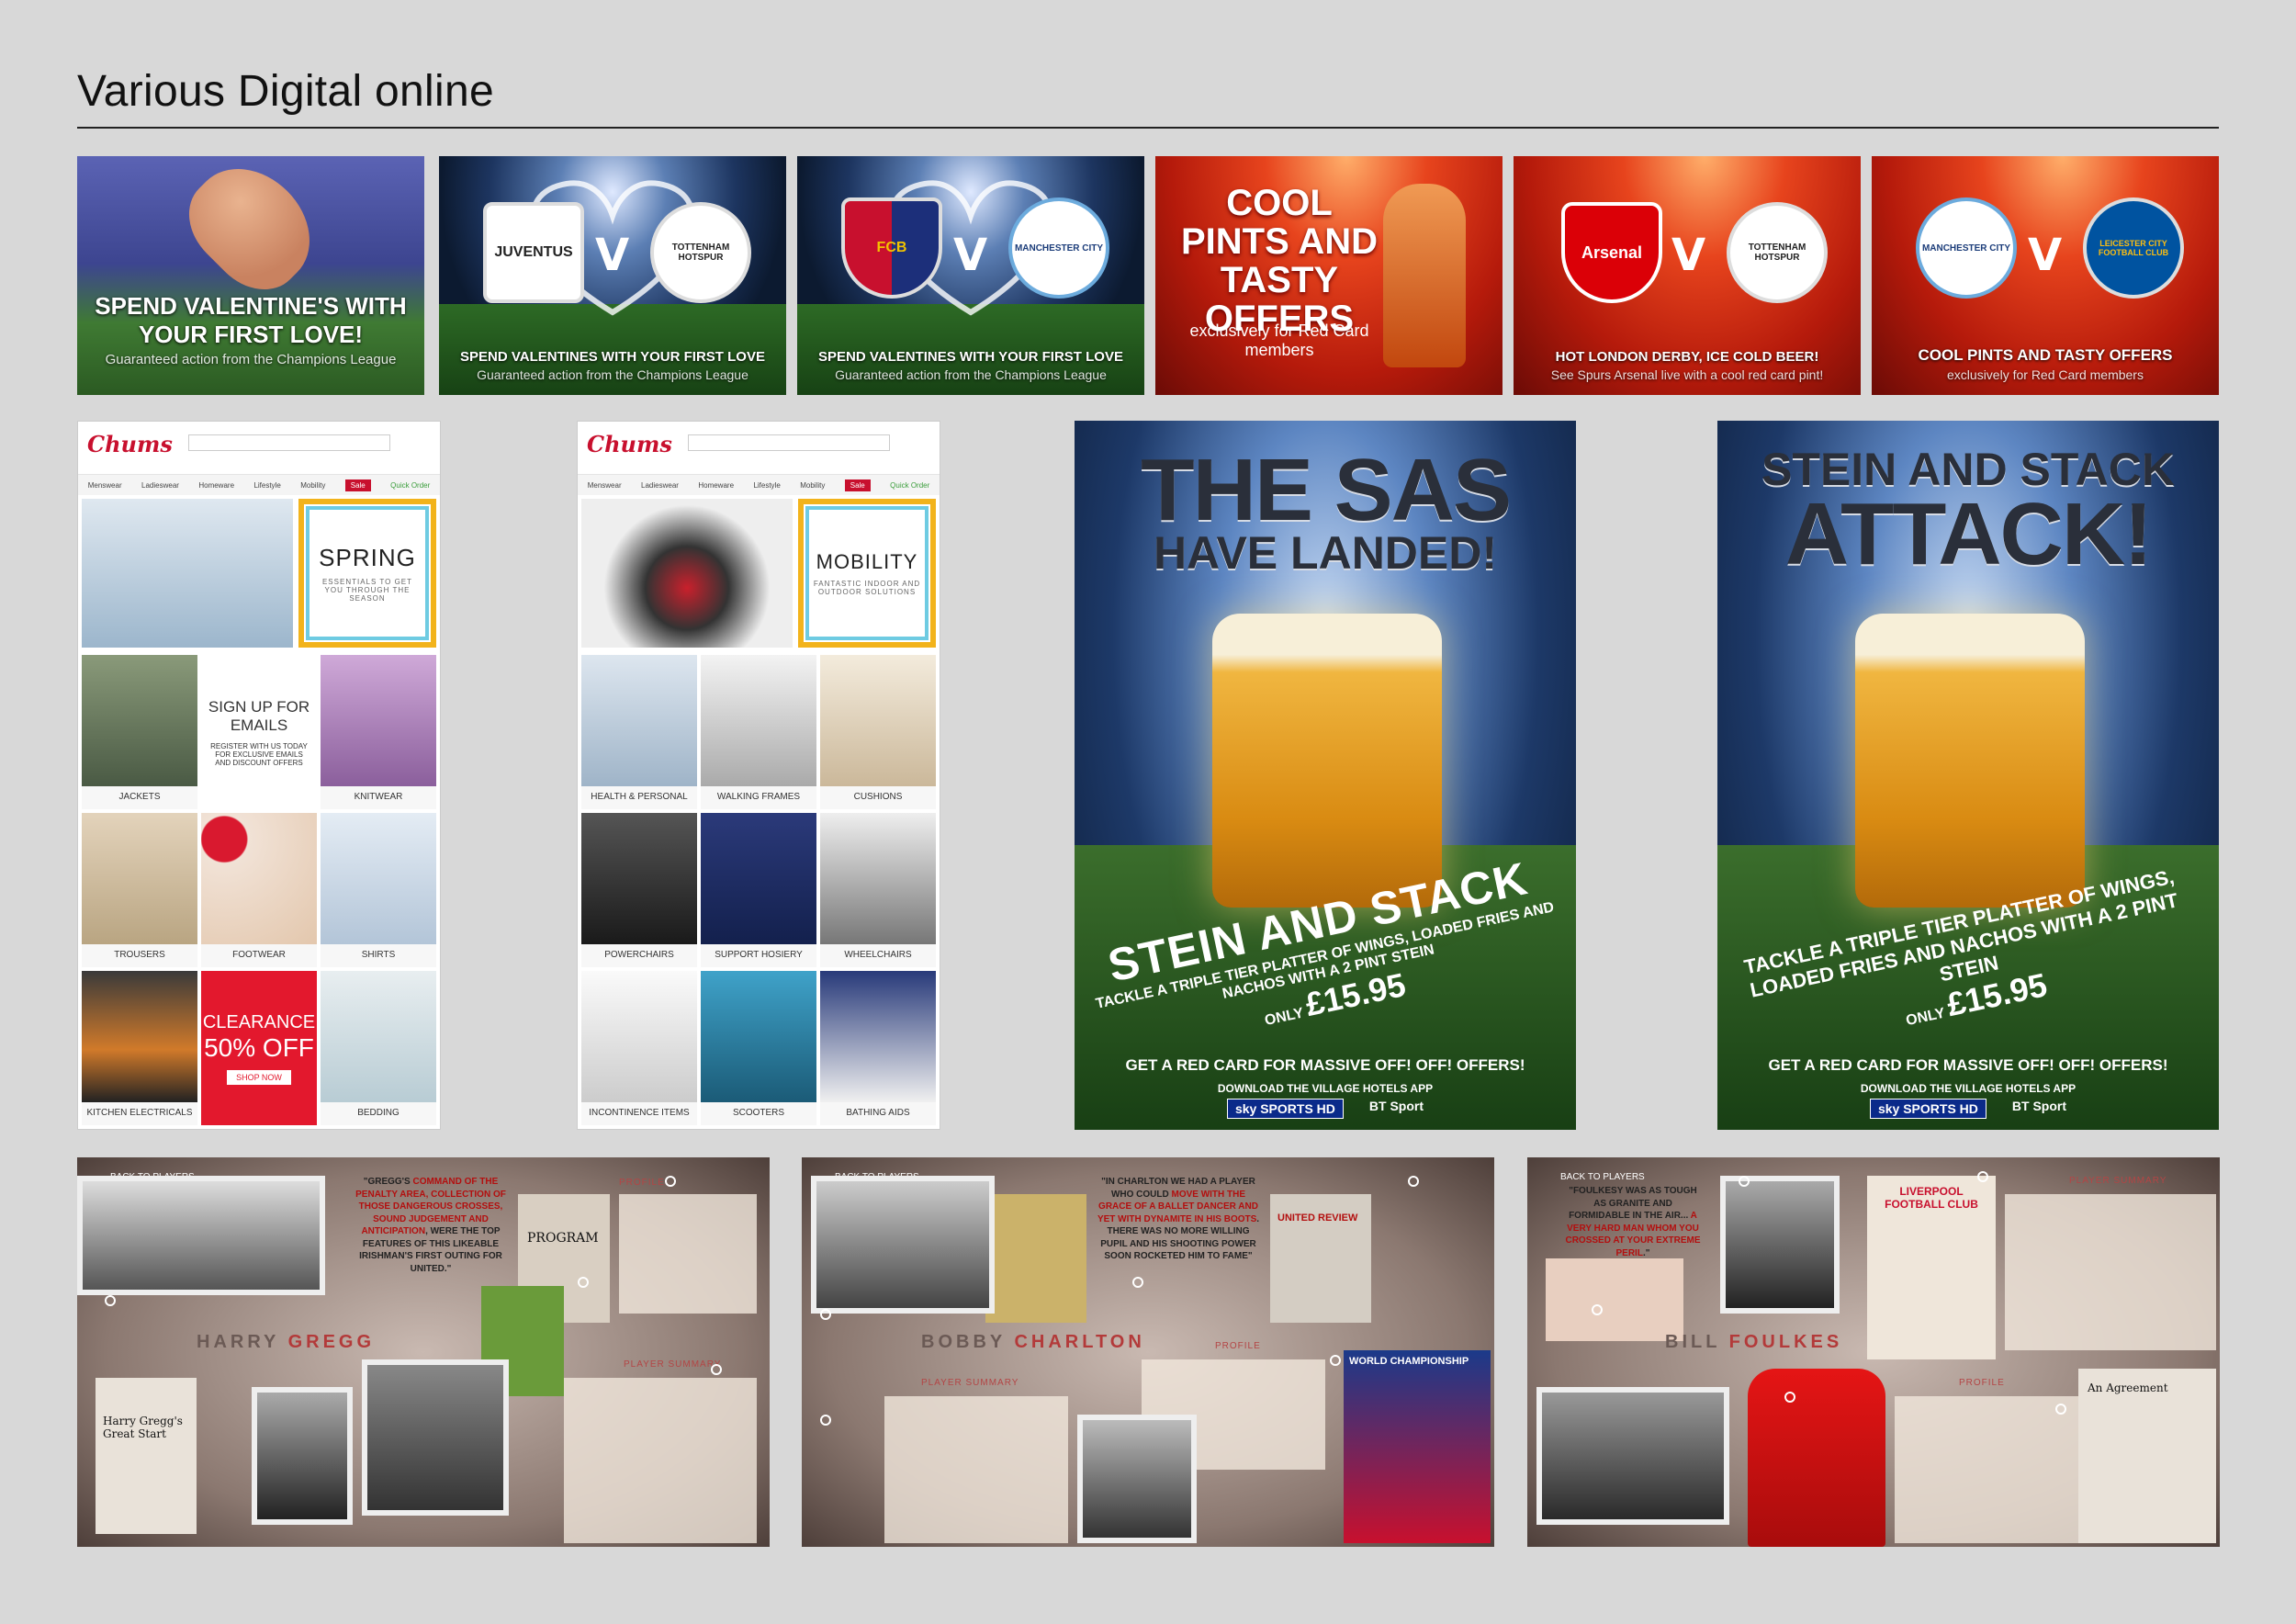  I want to click on back-to-players-link: BACK TO PLAYERS, so click(1602, 1177).